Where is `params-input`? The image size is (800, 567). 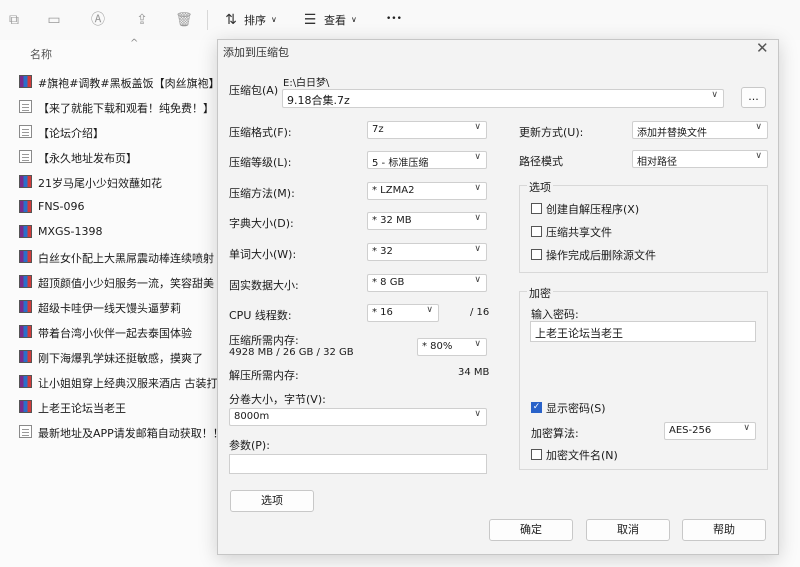 params-input is located at coordinates (358, 464).